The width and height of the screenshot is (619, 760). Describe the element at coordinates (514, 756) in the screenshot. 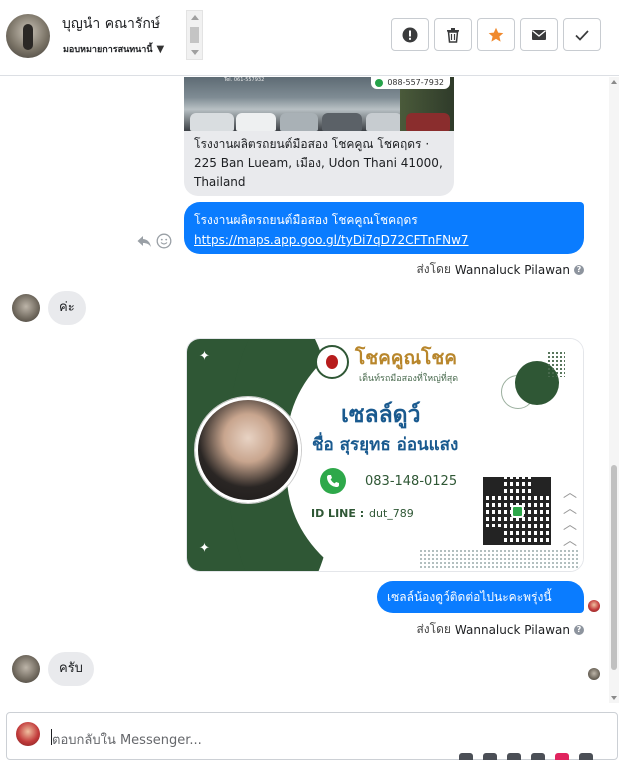

I see `gif-icon` at that location.